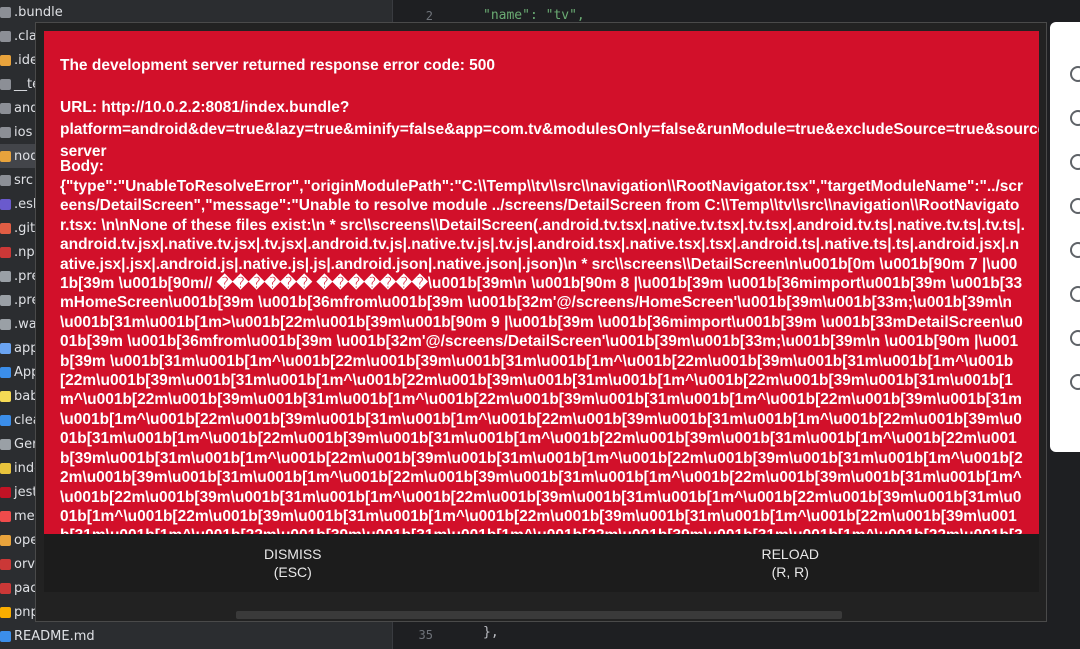 Image resolution: width=1080 pixels, height=649 pixels. I want to click on file-tree-label: pac, so click(26, 589).